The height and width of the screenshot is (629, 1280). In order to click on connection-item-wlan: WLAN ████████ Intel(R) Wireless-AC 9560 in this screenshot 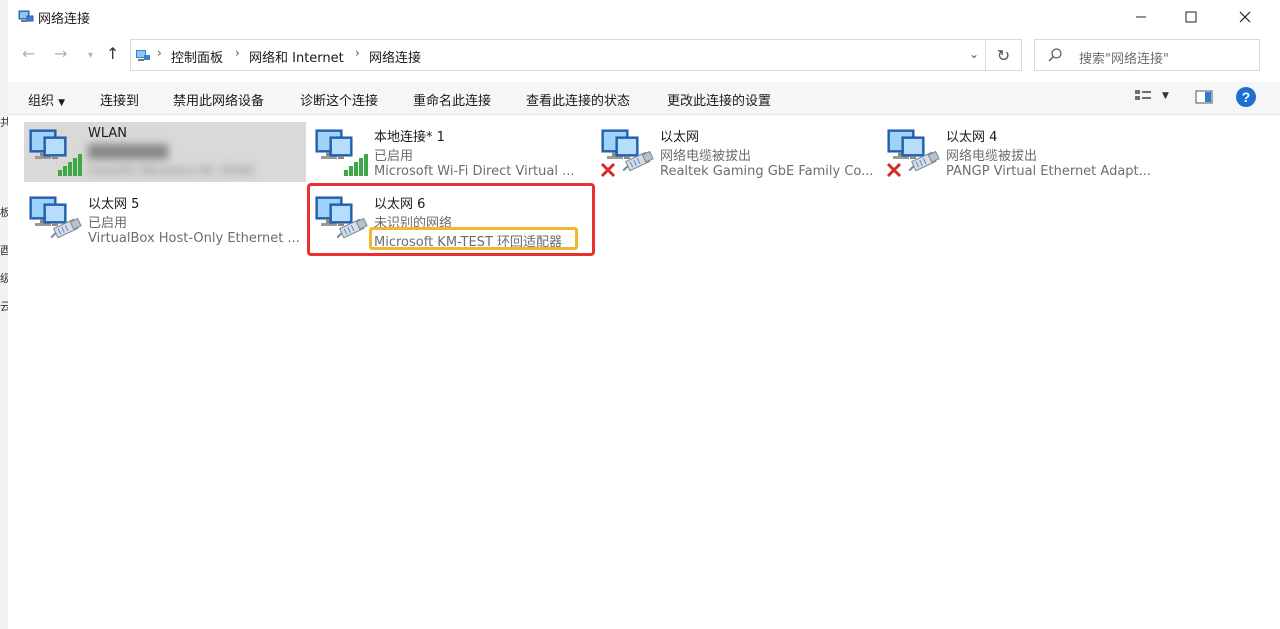, I will do `click(165, 152)`.